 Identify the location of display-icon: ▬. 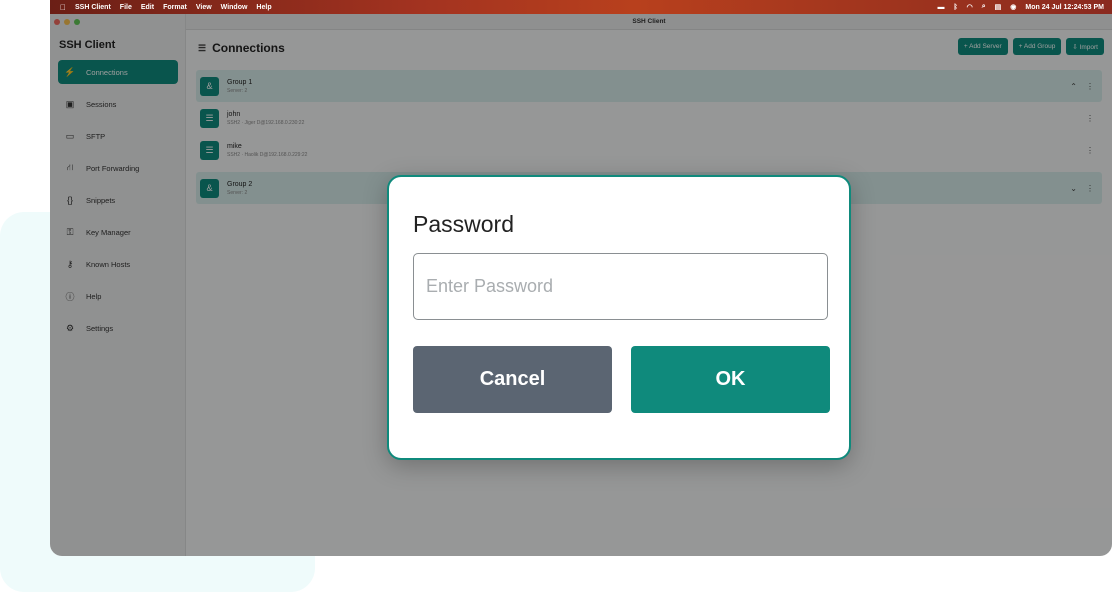
(940, 7).